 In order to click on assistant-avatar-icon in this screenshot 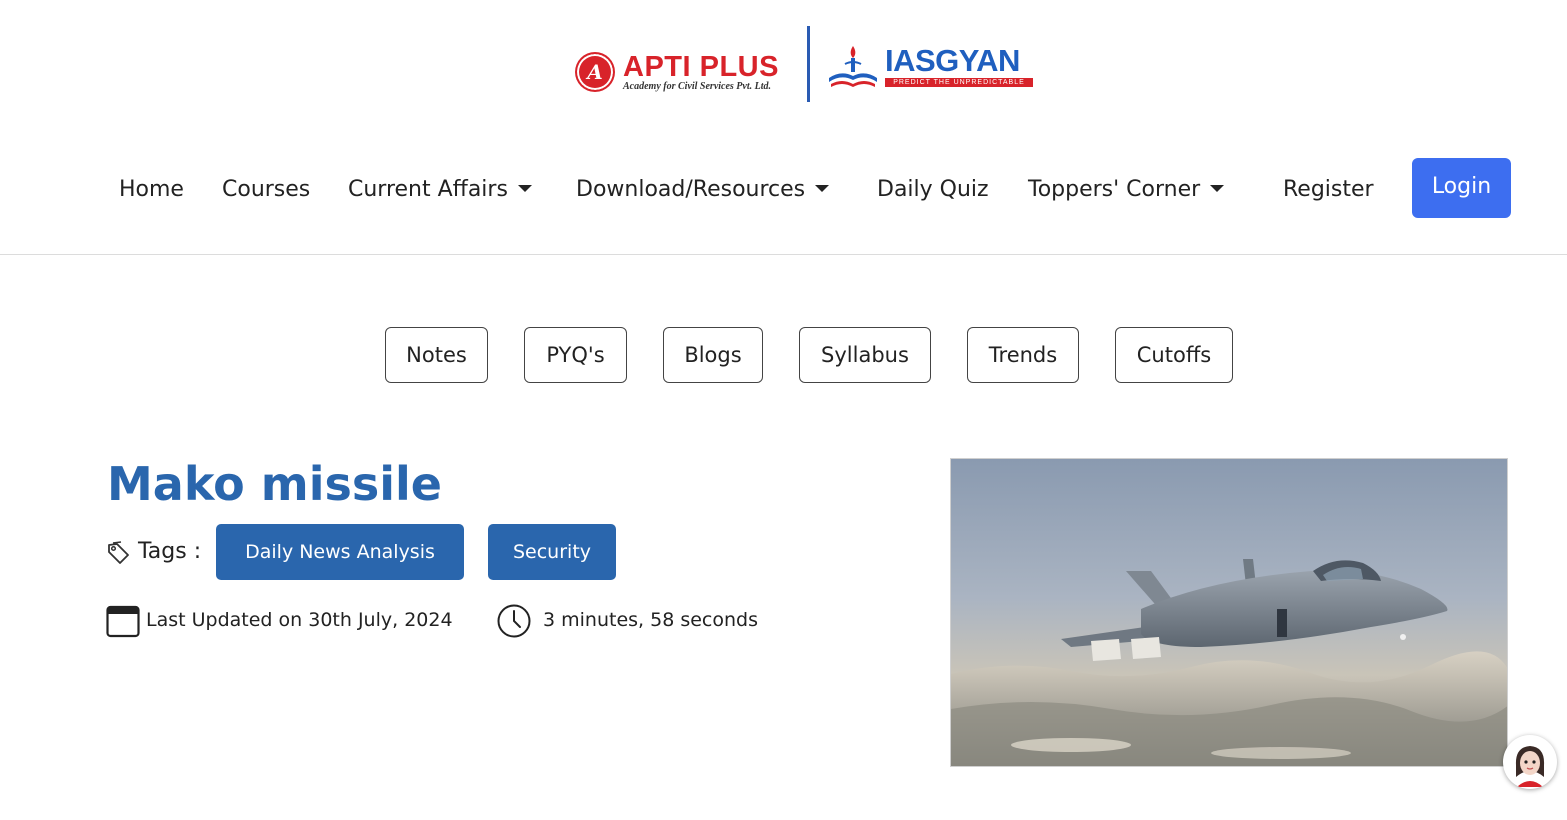, I will do `click(1530, 762)`.